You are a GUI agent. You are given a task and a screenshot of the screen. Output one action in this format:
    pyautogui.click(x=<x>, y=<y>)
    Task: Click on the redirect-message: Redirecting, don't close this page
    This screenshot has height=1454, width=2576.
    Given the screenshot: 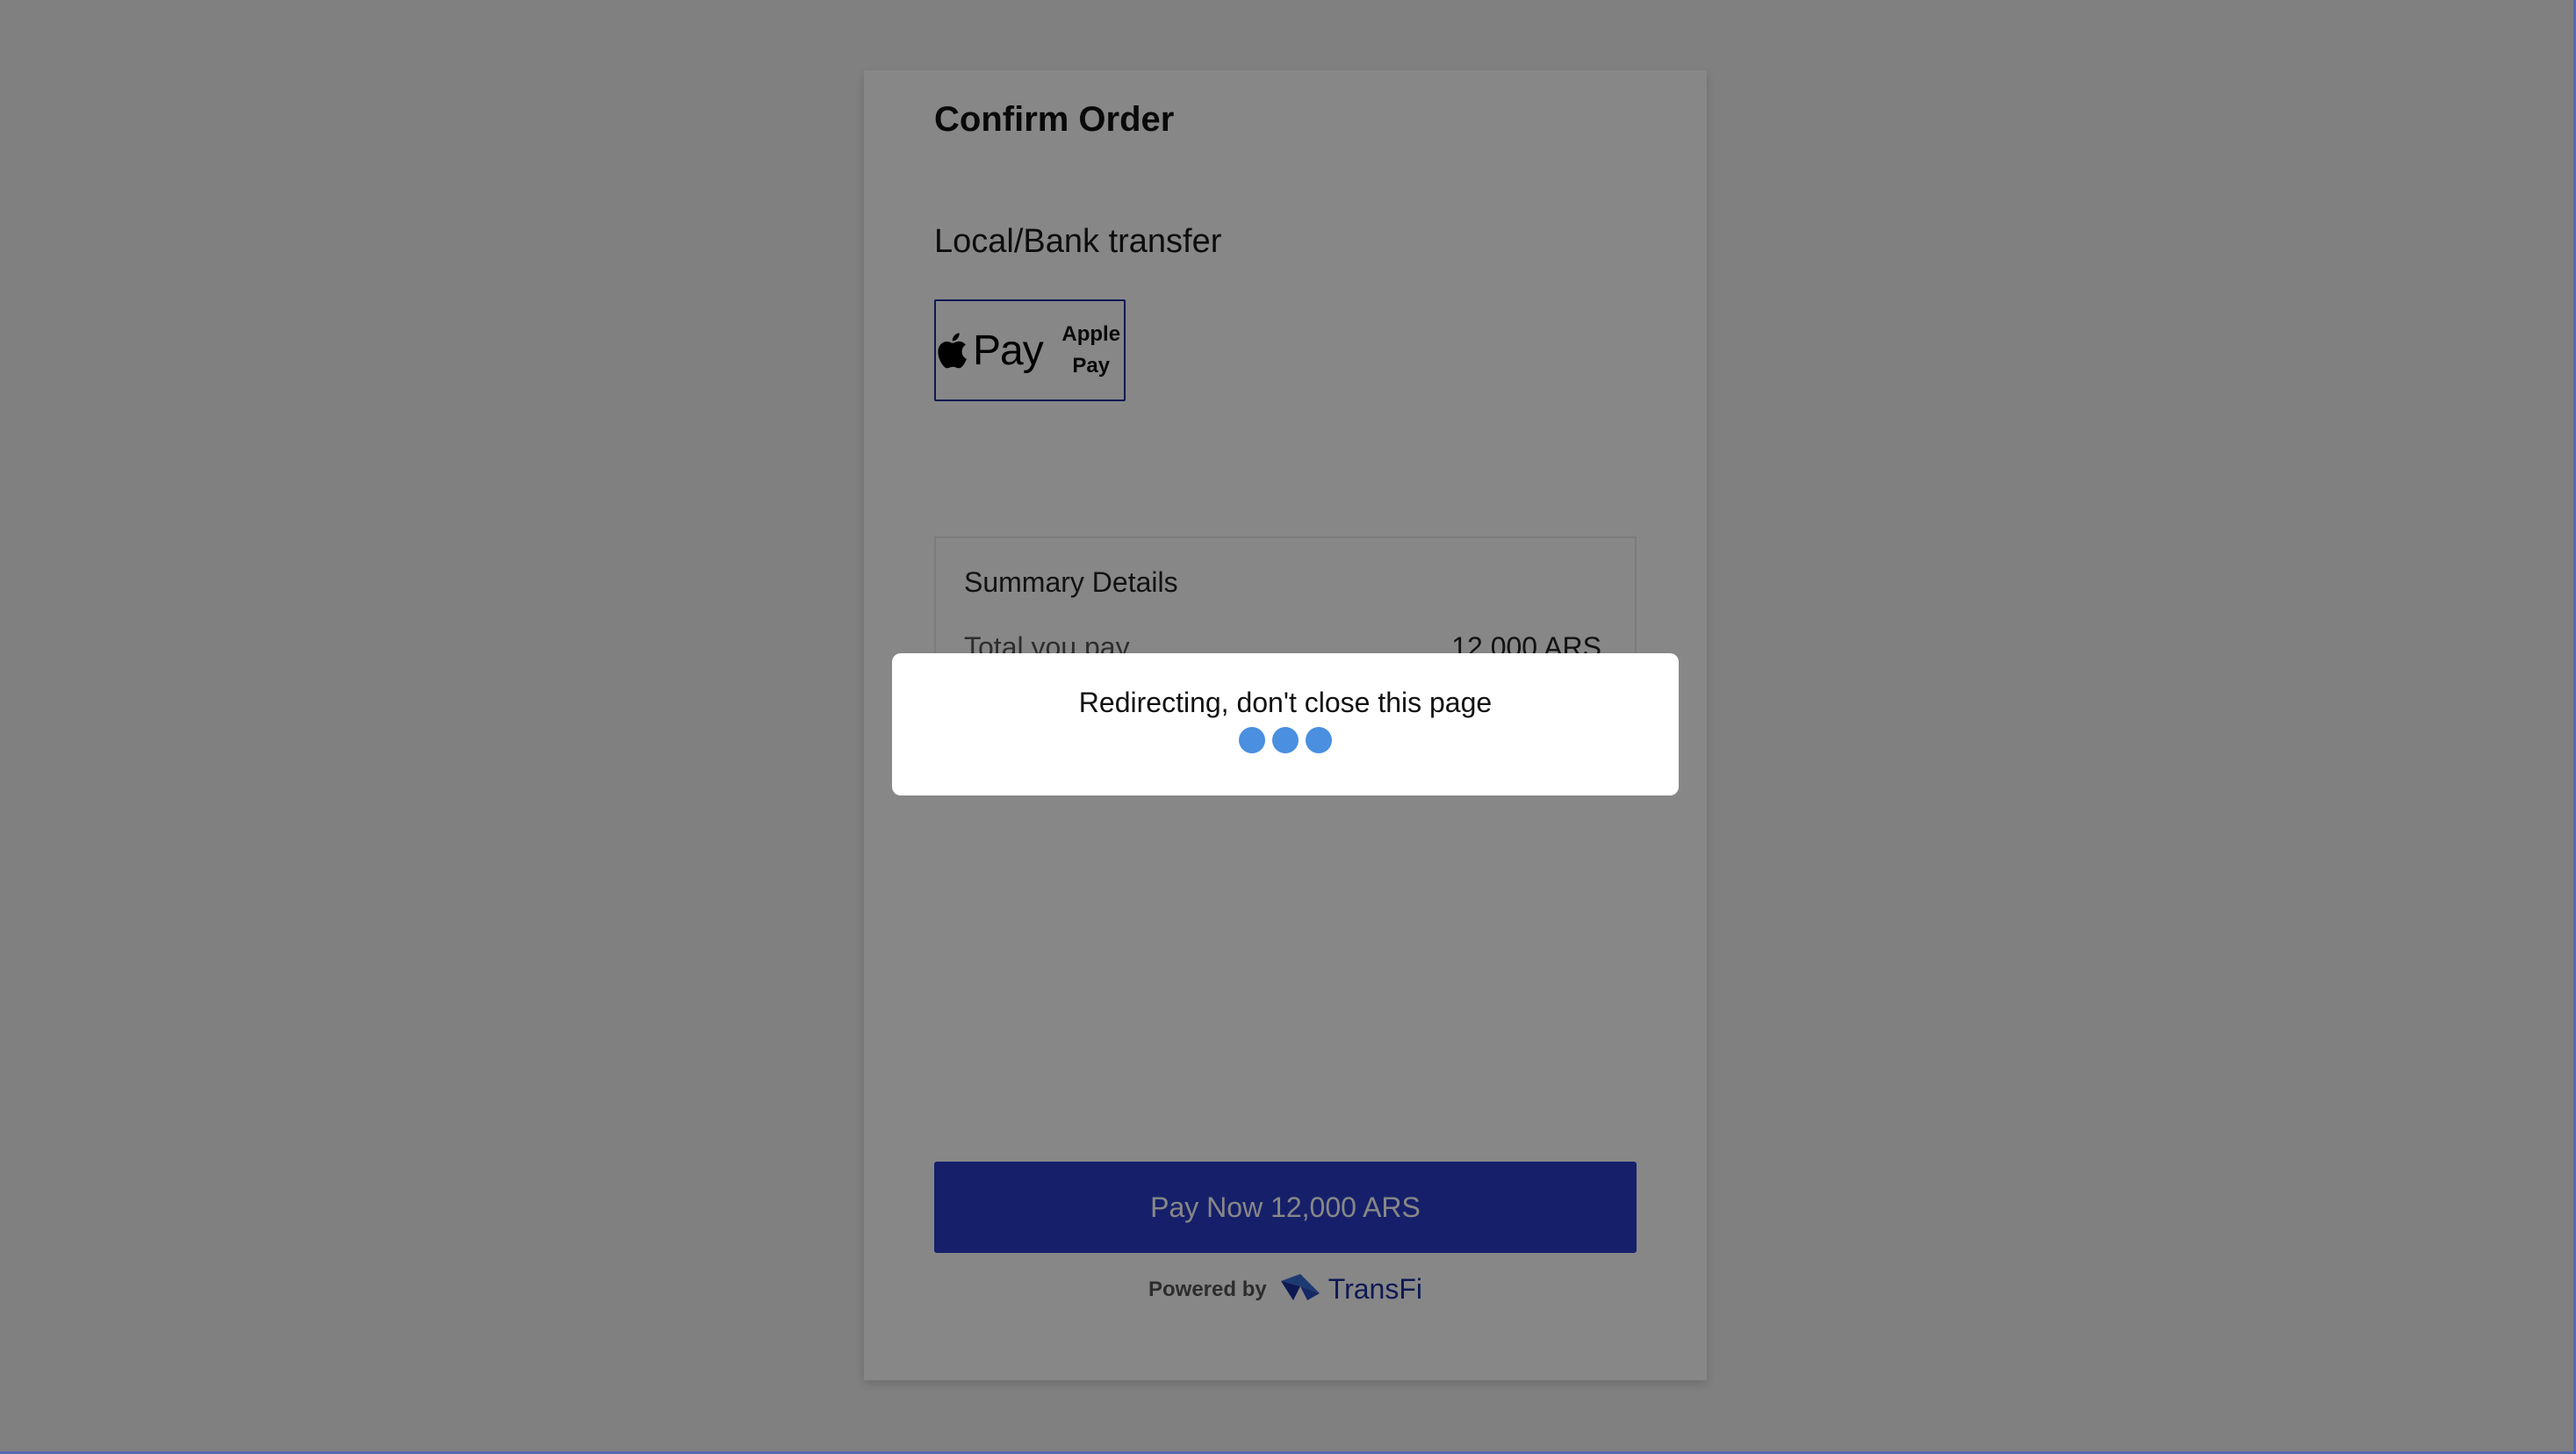 What is the action you would take?
    pyautogui.click(x=1285, y=702)
    